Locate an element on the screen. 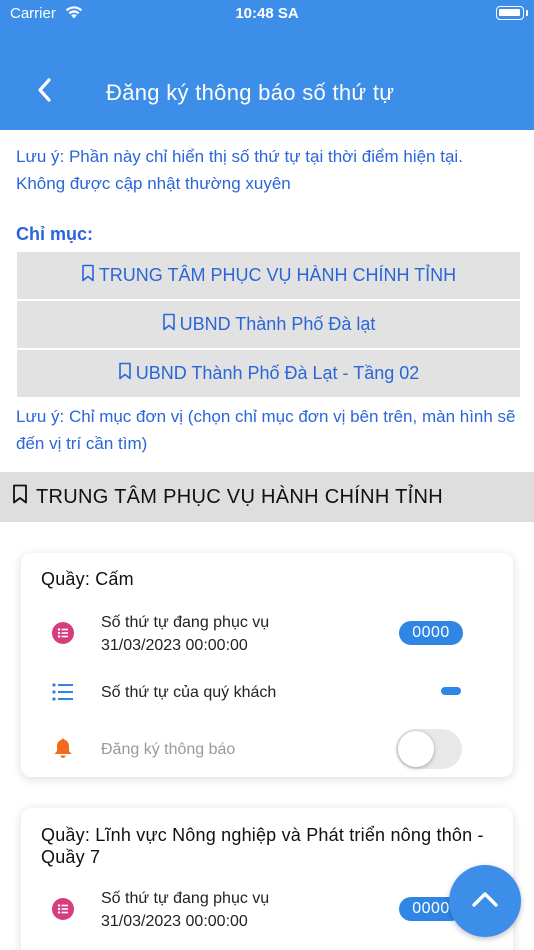  index-item-trung-tam: TRUNG TÂM PHỤC VỤ HÀNH CHÍNH TỈNH is located at coordinates (268, 275).